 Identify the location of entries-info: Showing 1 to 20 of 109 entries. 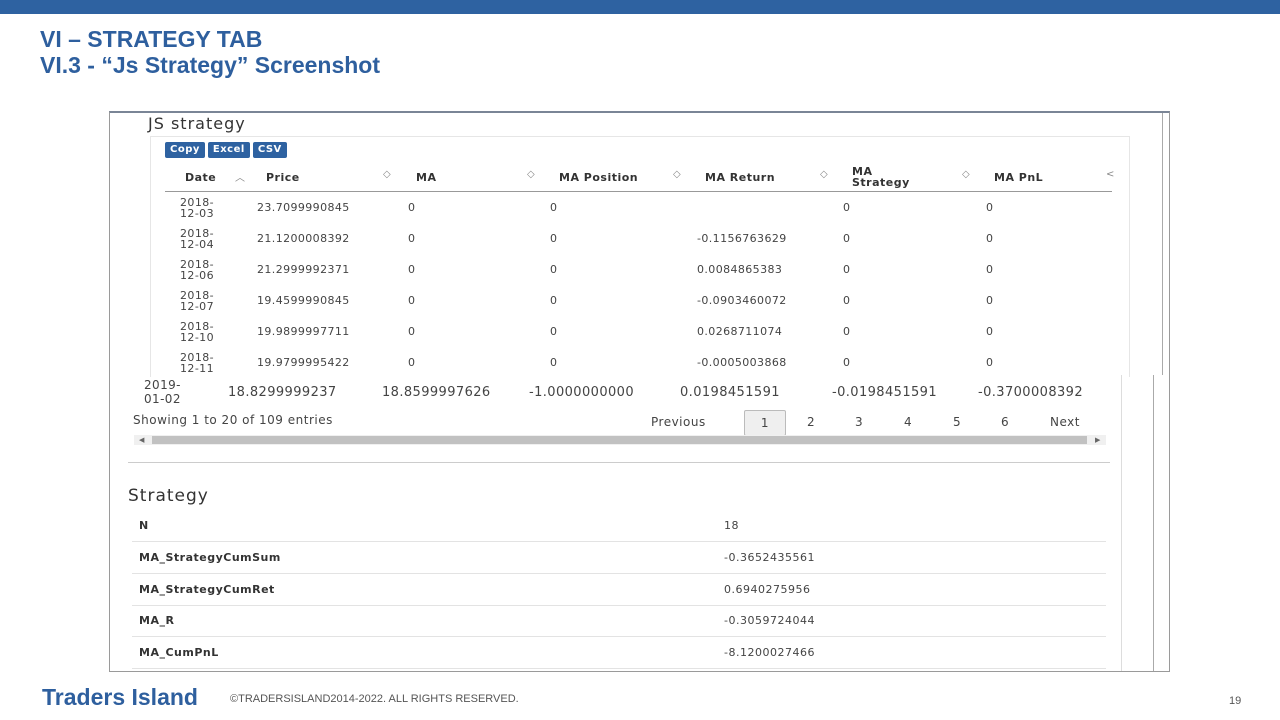
(233, 420).